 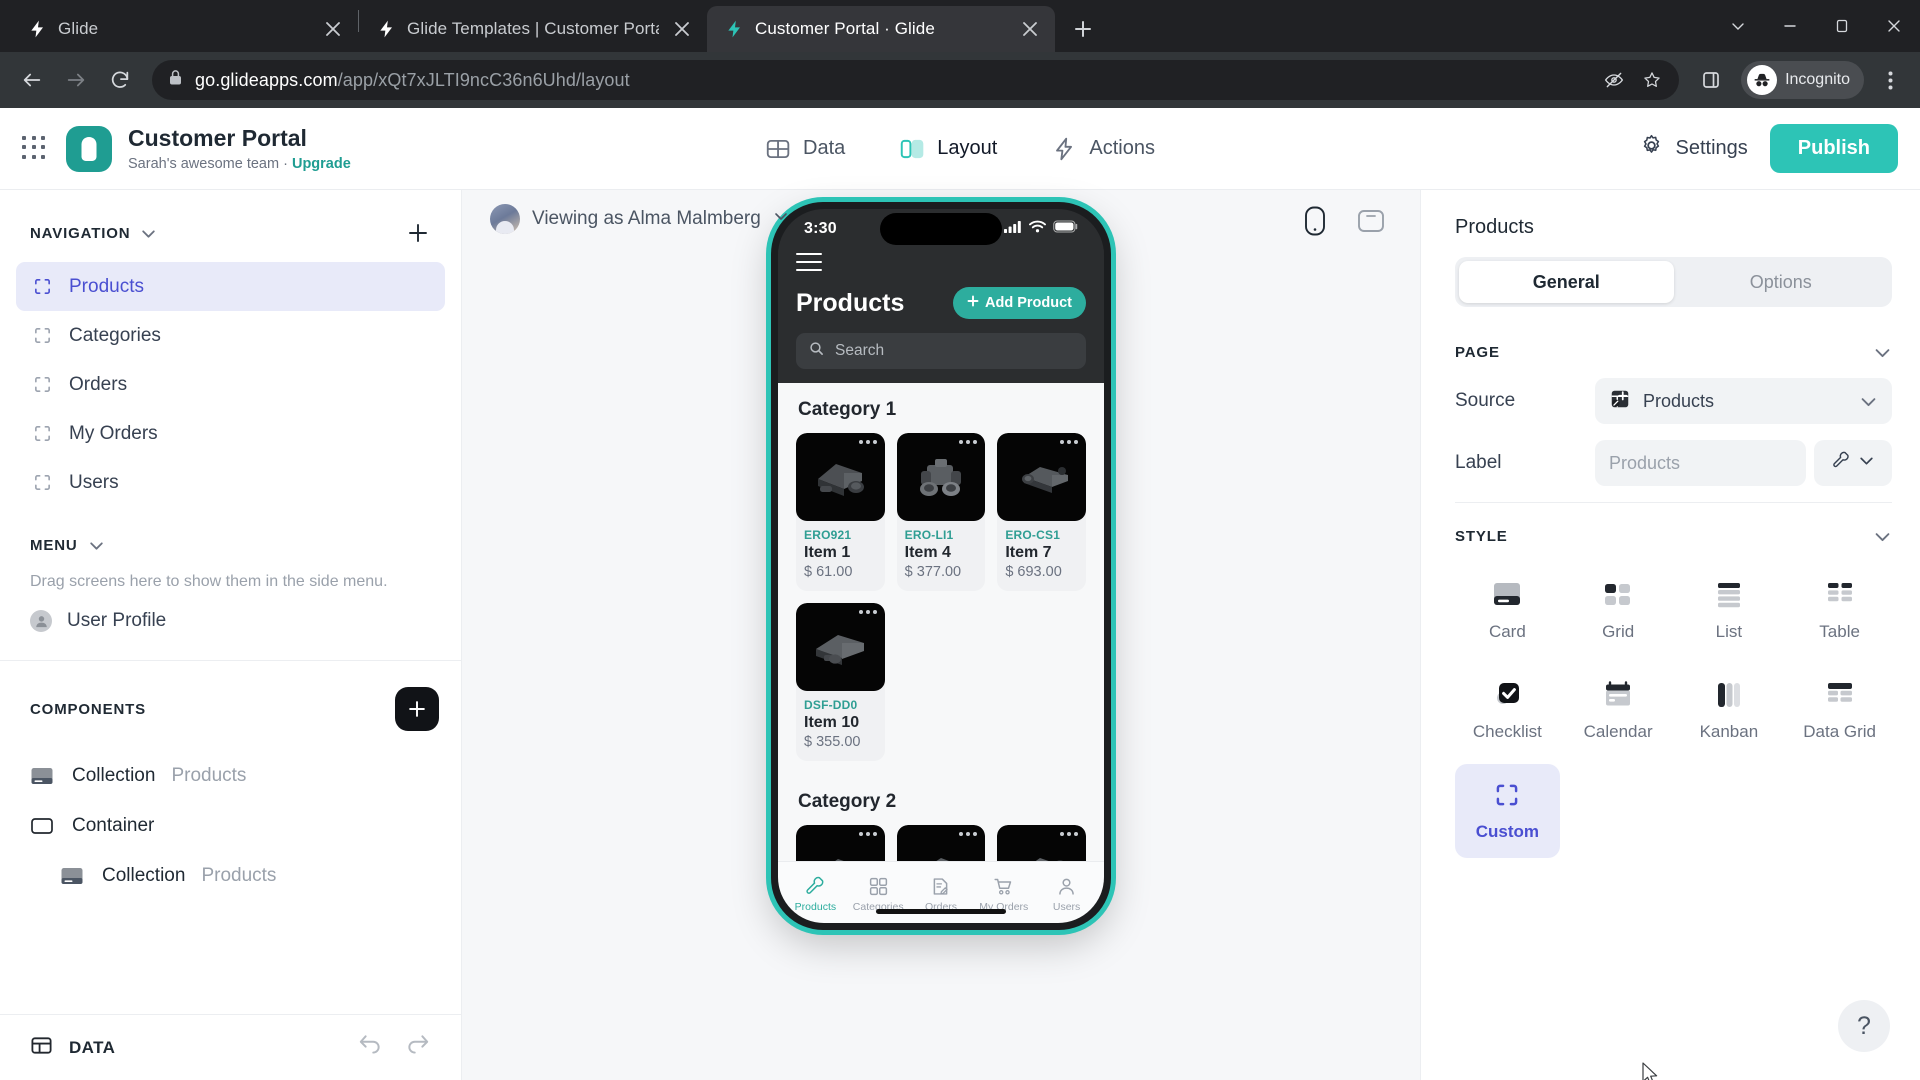 I want to click on label-config-button, so click(x=1853, y=463).